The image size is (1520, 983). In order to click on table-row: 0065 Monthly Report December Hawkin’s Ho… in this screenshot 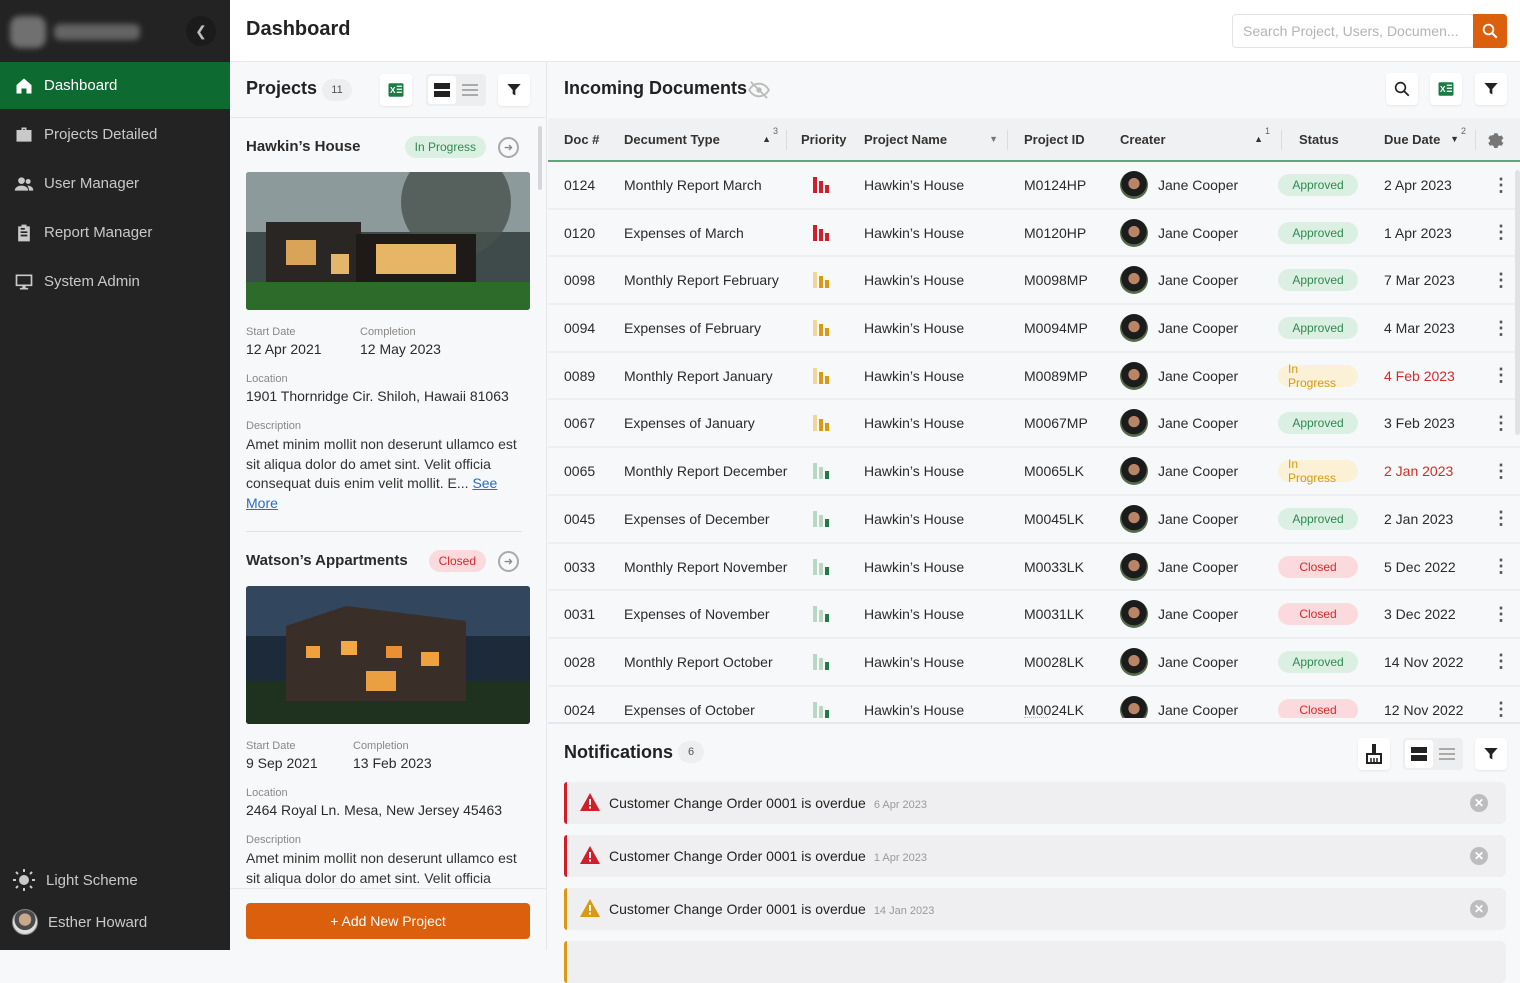, I will do `click(1034, 472)`.